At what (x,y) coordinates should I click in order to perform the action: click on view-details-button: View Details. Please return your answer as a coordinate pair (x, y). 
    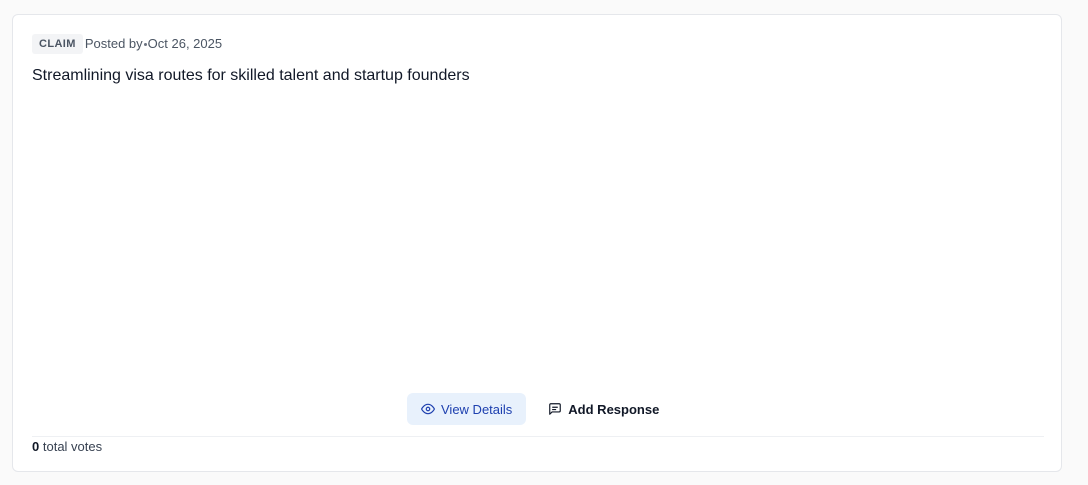
    Looking at the image, I should click on (467, 409).